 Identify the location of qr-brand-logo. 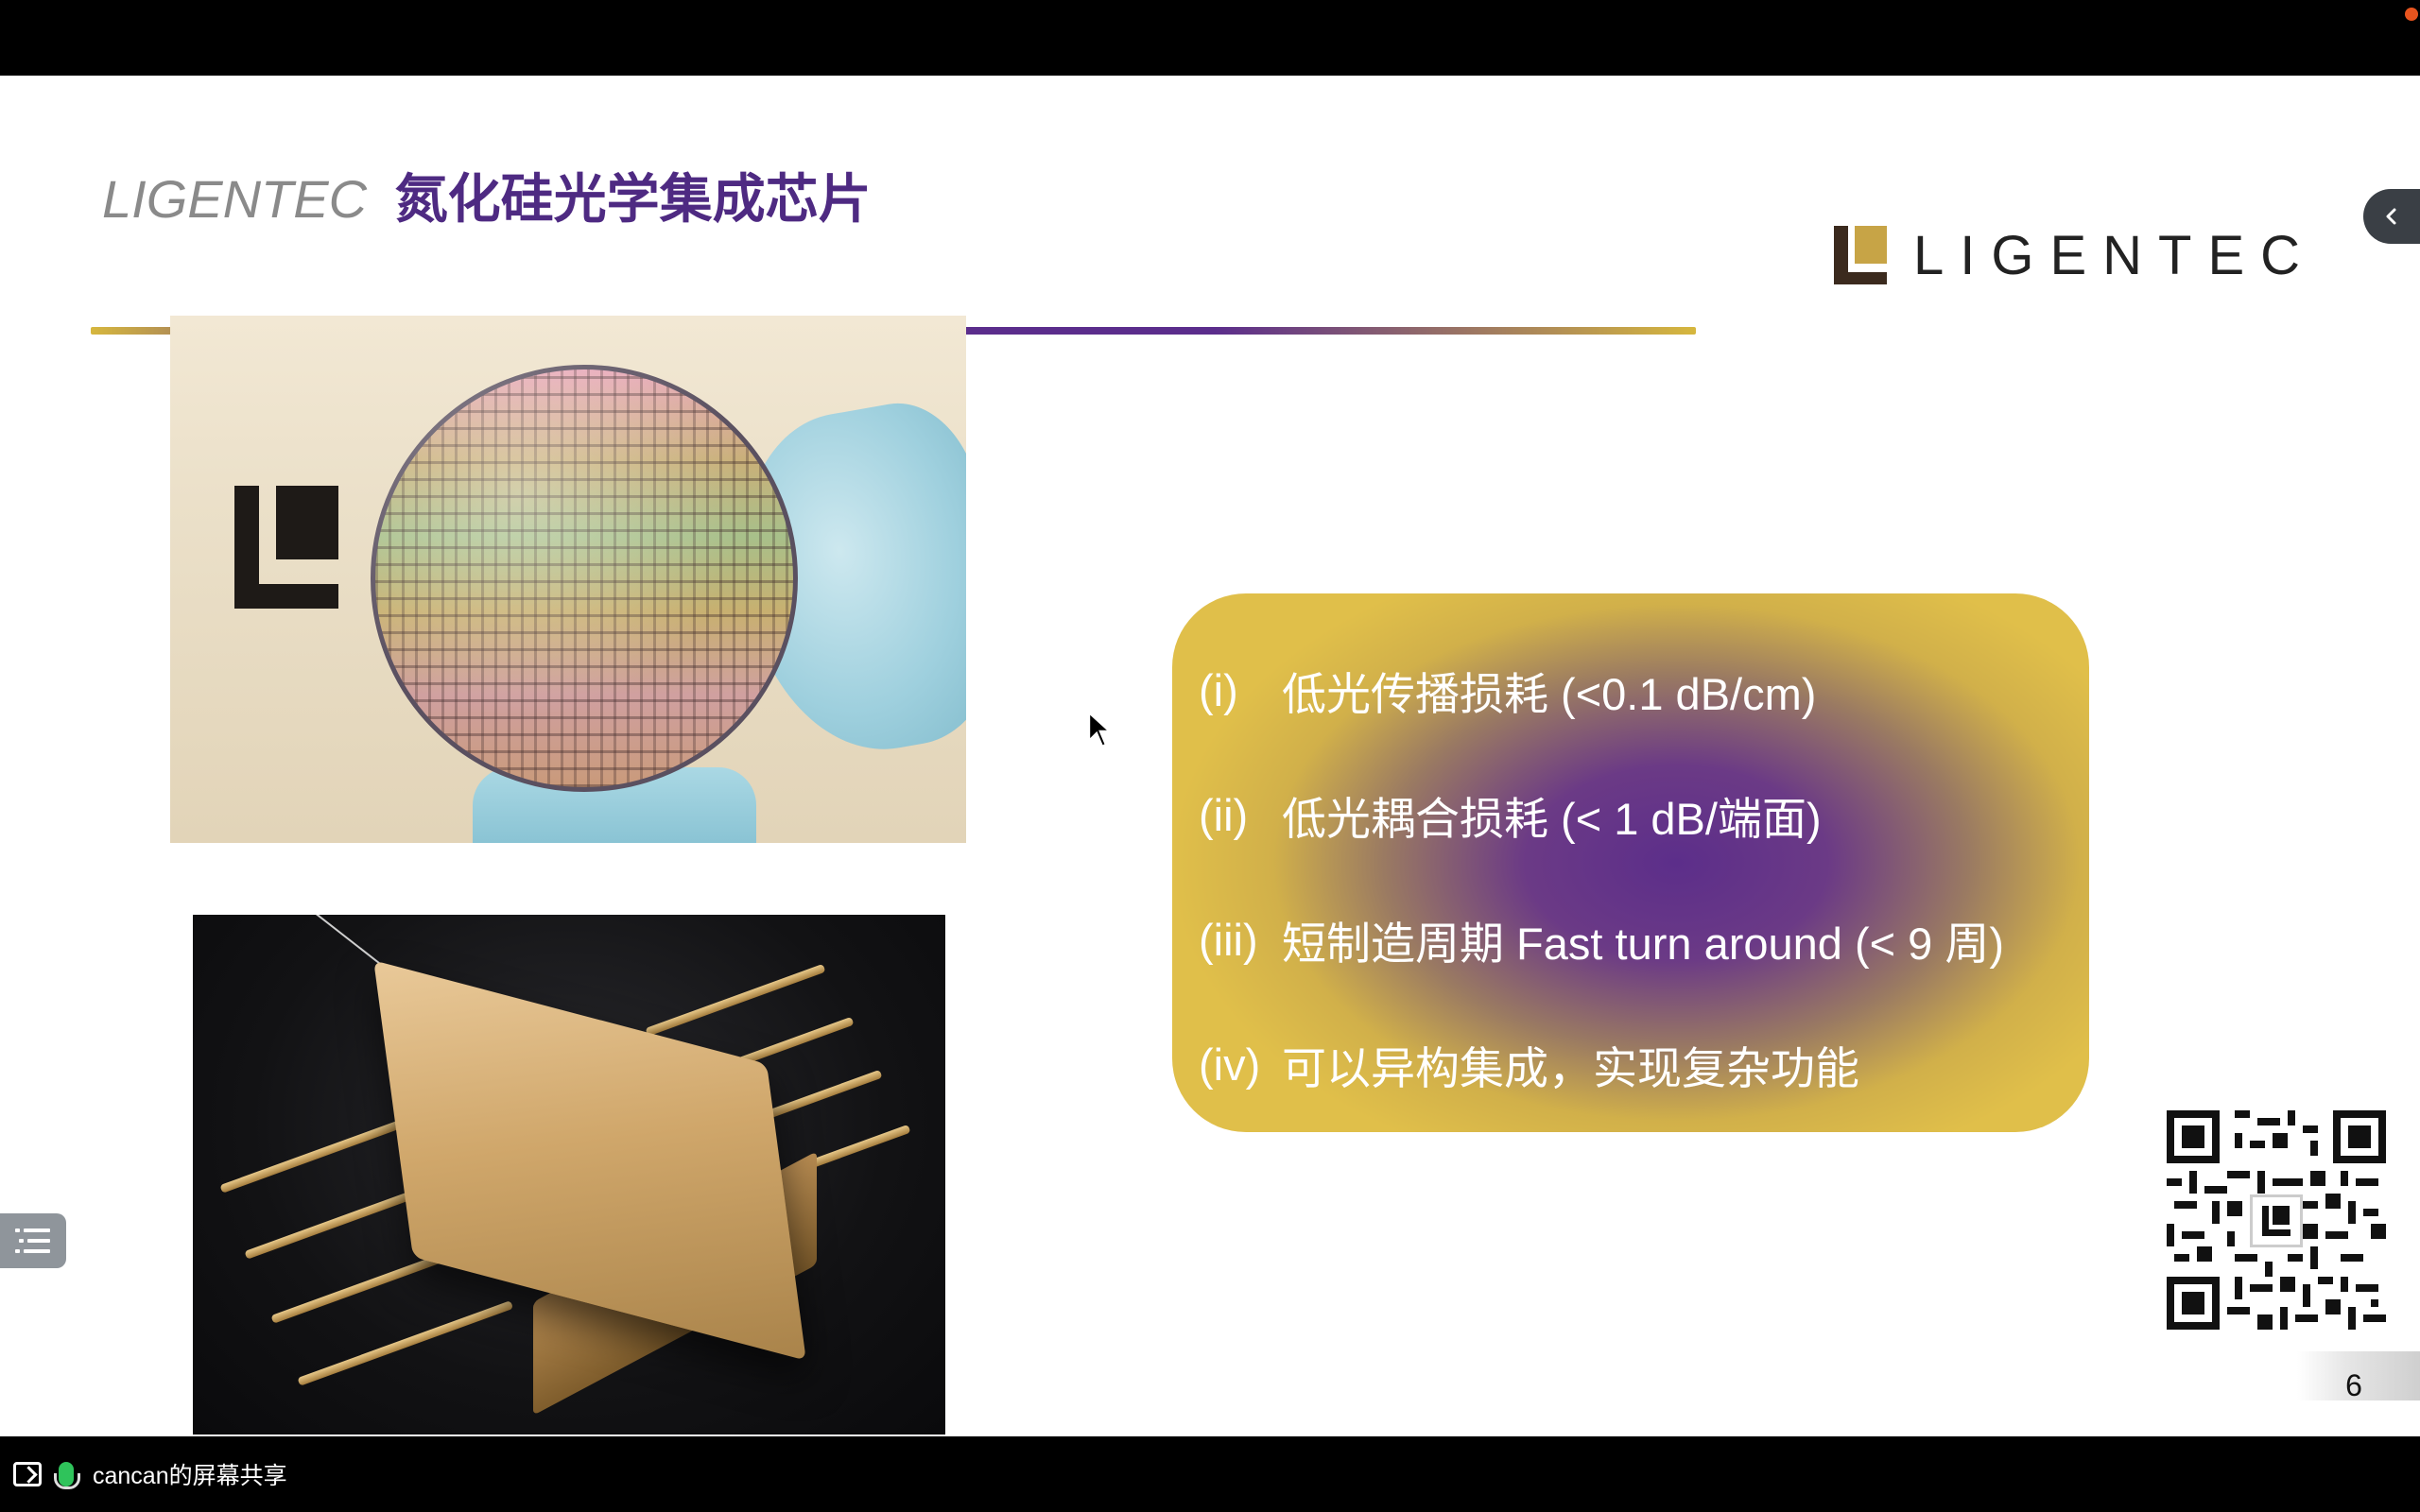
(2276, 1220).